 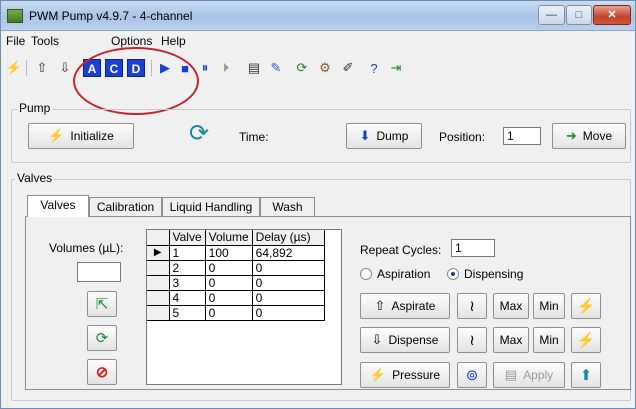 I want to click on dispense-min-button: Min, so click(x=549, y=340).